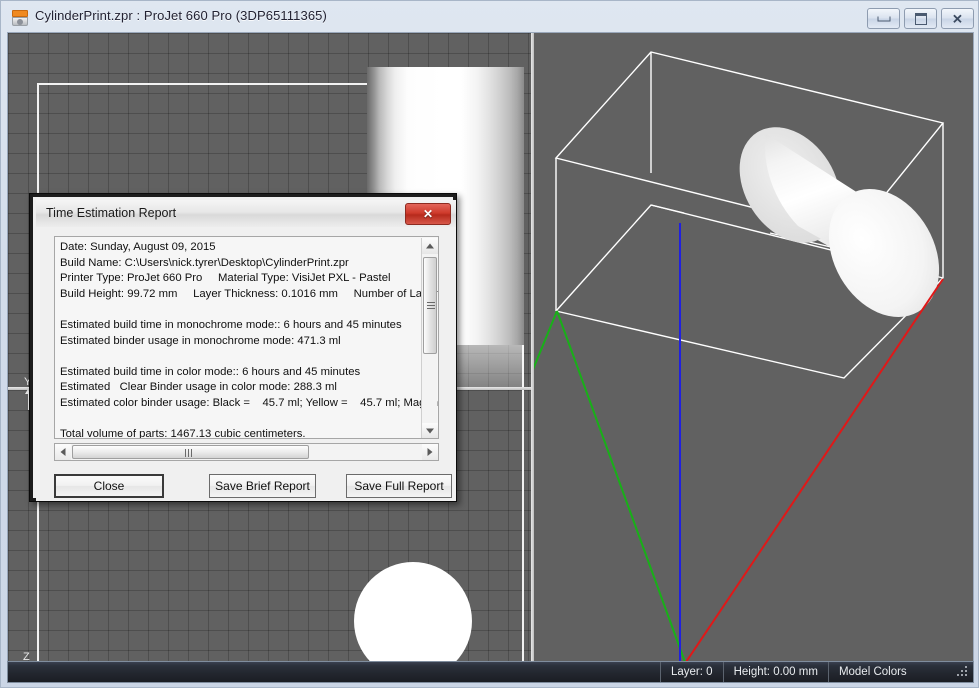 The height and width of the screenshot is (688, 979). What do you see at coordinates (262, 486) in the screenshot?
I see `save-brief-report-button: Save Brief Report` at bounding box center [262, 486].